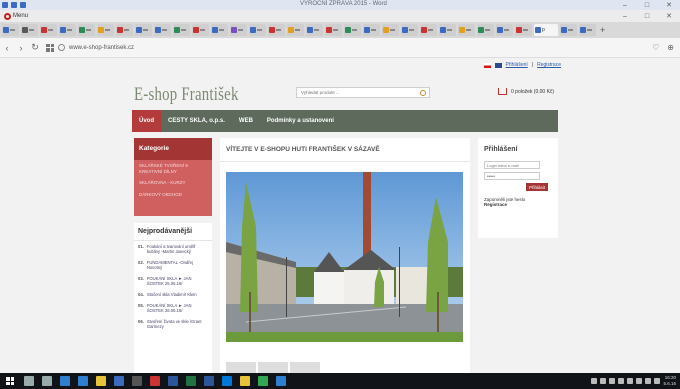  I want to click on speed-dial-icon, so click(50, 47).